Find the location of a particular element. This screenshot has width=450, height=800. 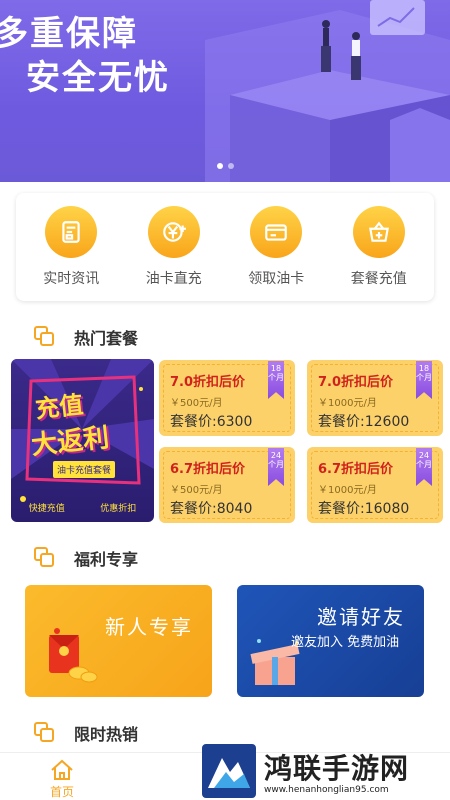

package-price: 套餐价:16080 is located at coordinates (364, 509).